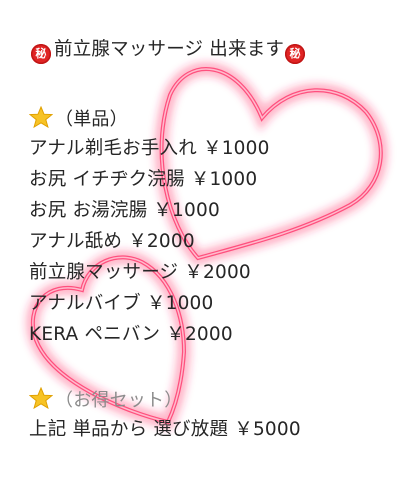 Image resolution: width=412 pixels, height=480 pixels. I want to click on list-item: アナル剃毛お手入れ ￥1000, so click(149, 148).